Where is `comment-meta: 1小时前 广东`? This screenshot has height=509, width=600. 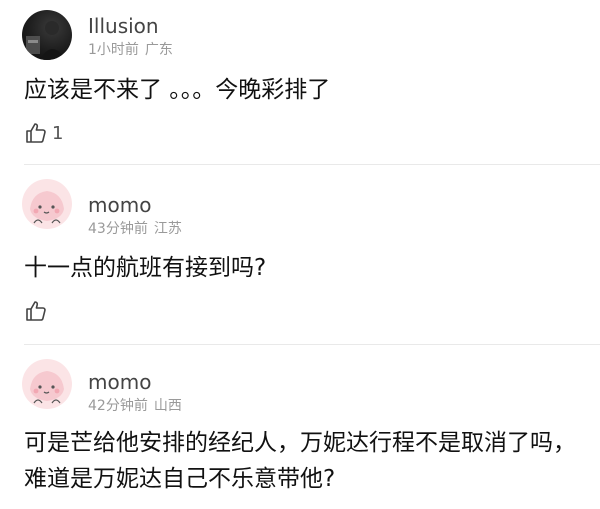 comment-meta: 1小时前 广东 is located at coordinates (130, 50).